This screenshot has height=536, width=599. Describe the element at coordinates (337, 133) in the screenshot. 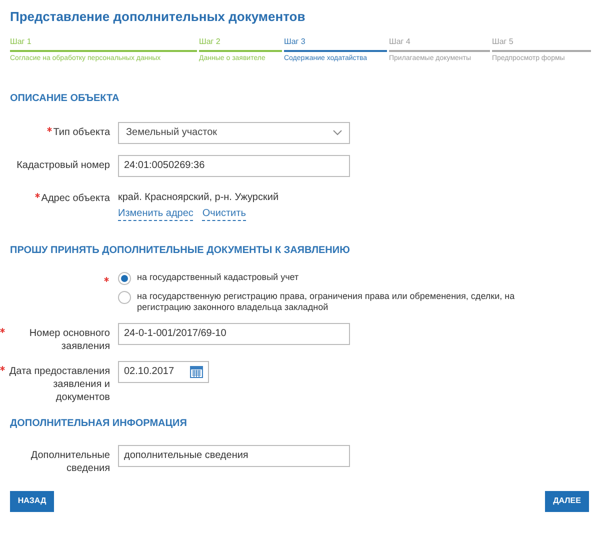

I see `chevron-down-icon` at that location.